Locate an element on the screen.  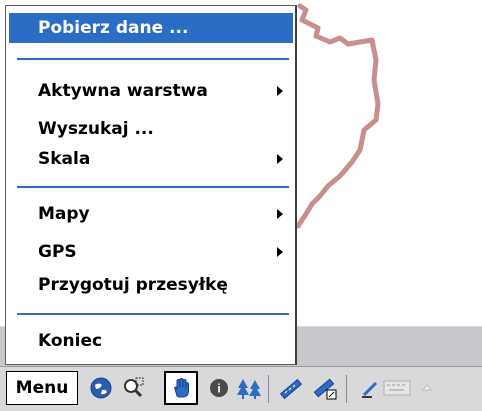
command-bar: Menu i is located at coordinates (241, 388).